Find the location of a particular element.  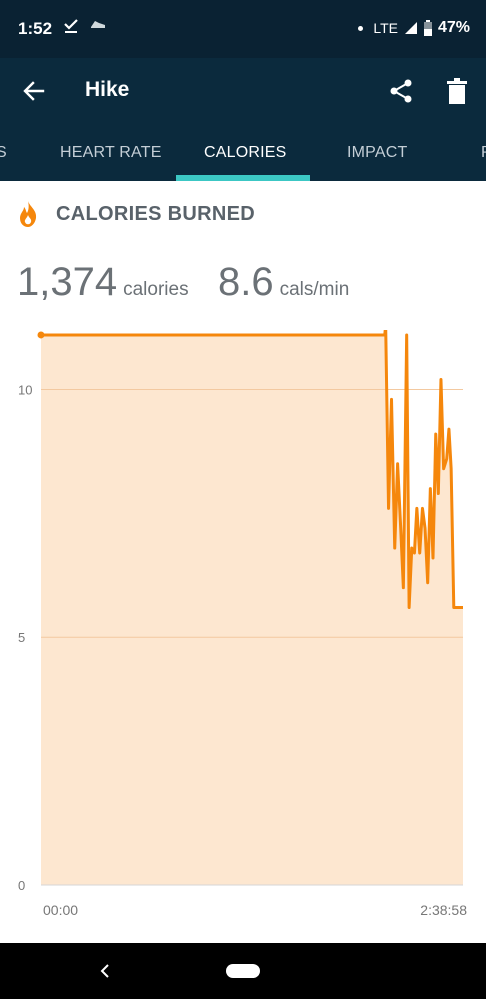

calories-unit: calories is located at coordinates (156, 289).